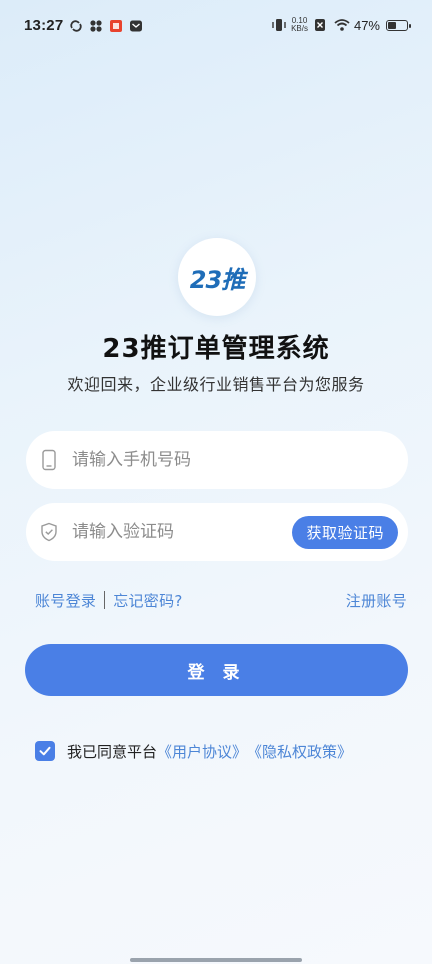  I want to click on clock: 13:27, so click(44, 25).